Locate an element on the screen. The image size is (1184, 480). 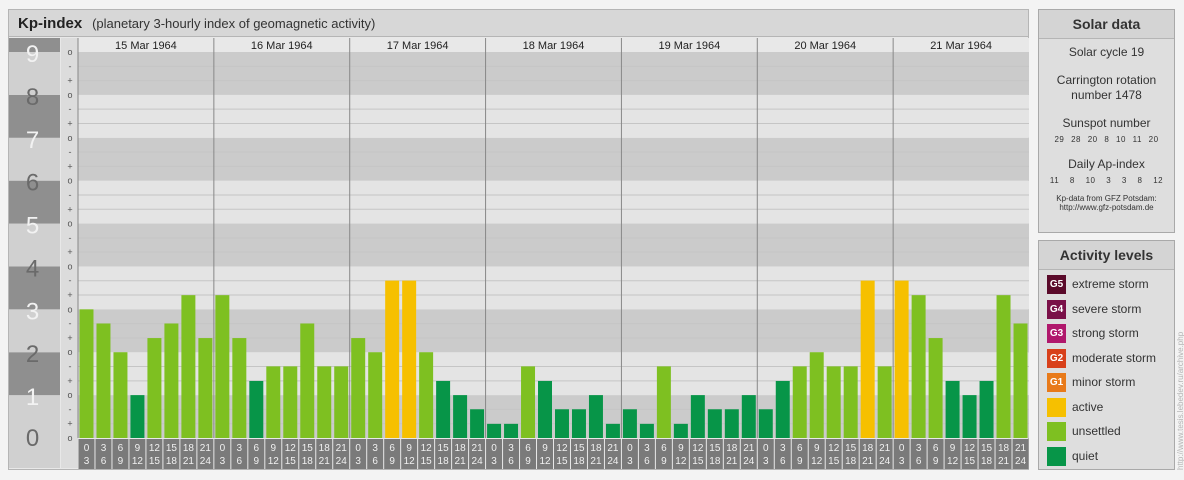
interval-start-label: 15 is located at coordinates (579, 448).